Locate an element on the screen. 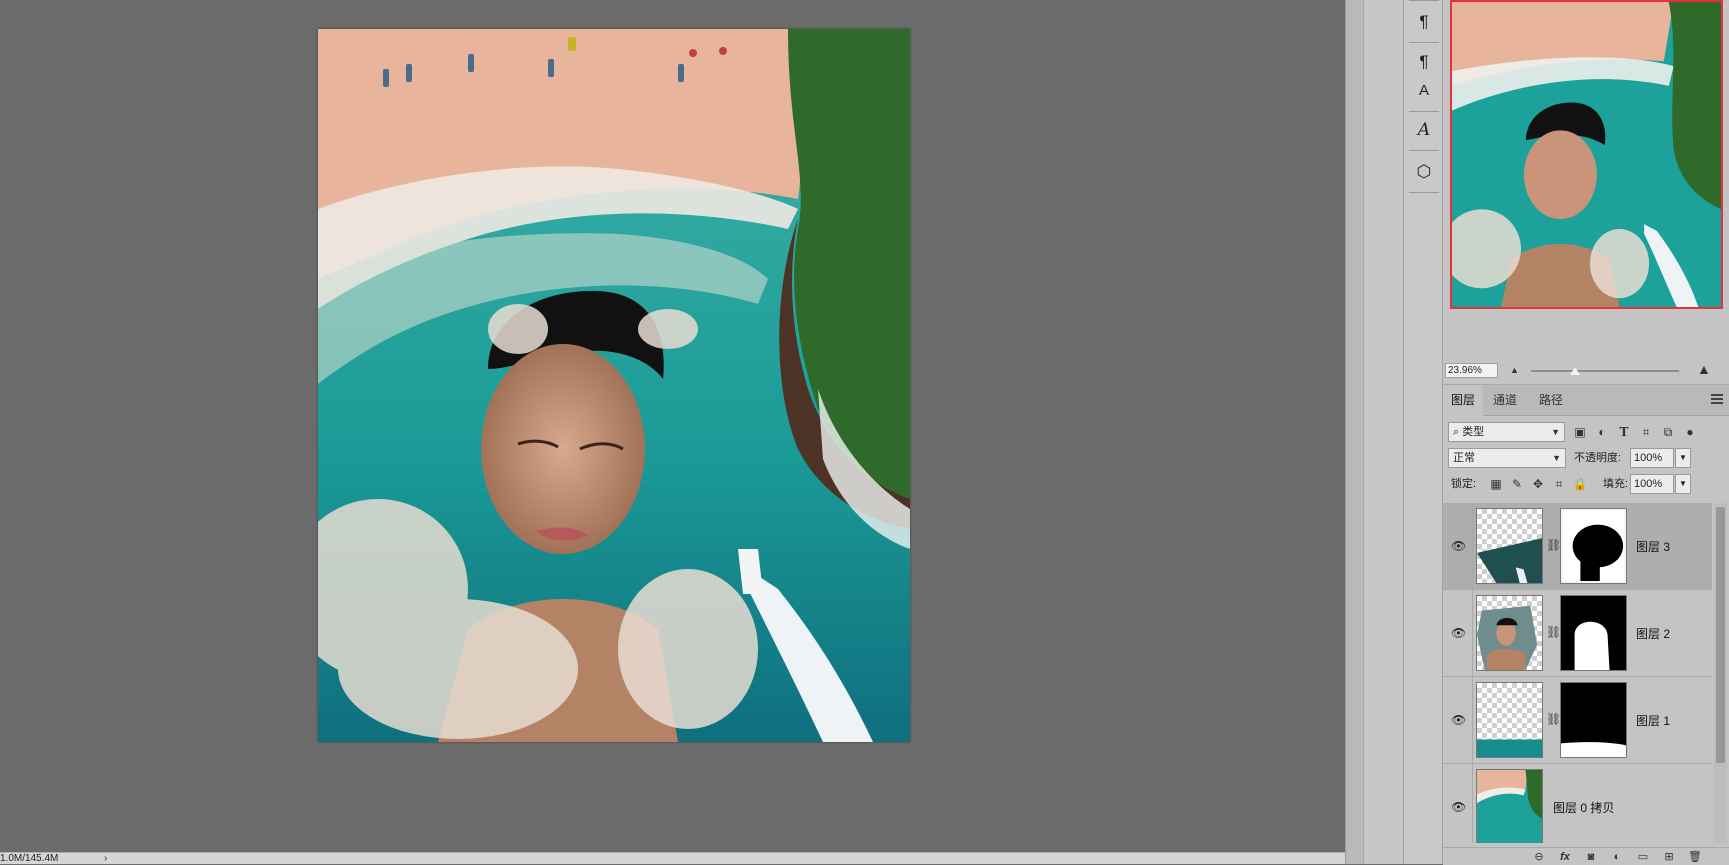  navigator-image is located at coordinates (1586, 154).